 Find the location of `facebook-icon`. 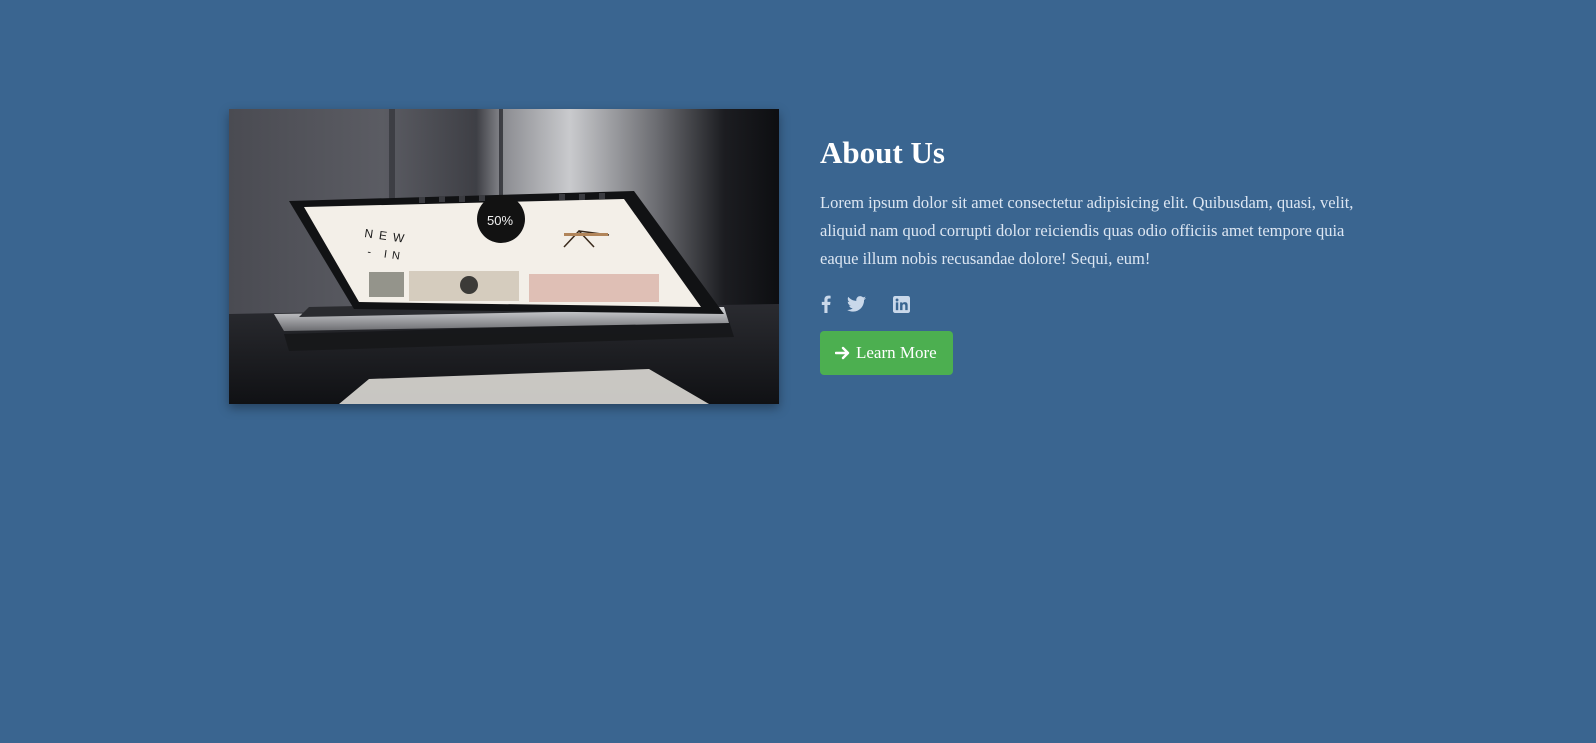

facebook-icon is located at coordinates (826, 304).